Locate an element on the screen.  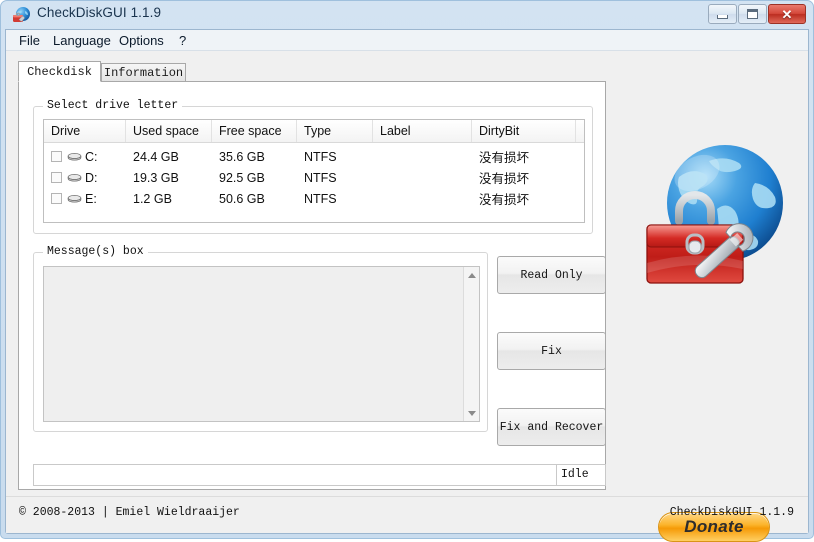
cell-free-space: 50.6 GB is located at coordinates (242, 198).